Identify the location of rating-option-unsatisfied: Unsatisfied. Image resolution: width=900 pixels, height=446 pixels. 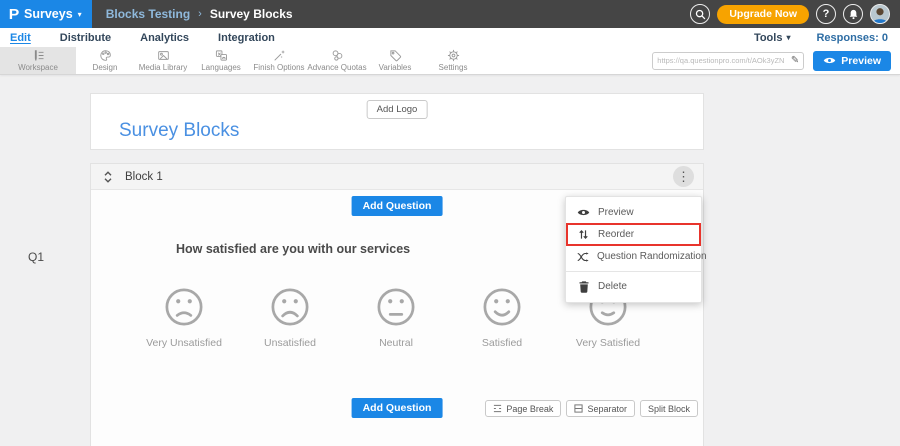
(290, 317).